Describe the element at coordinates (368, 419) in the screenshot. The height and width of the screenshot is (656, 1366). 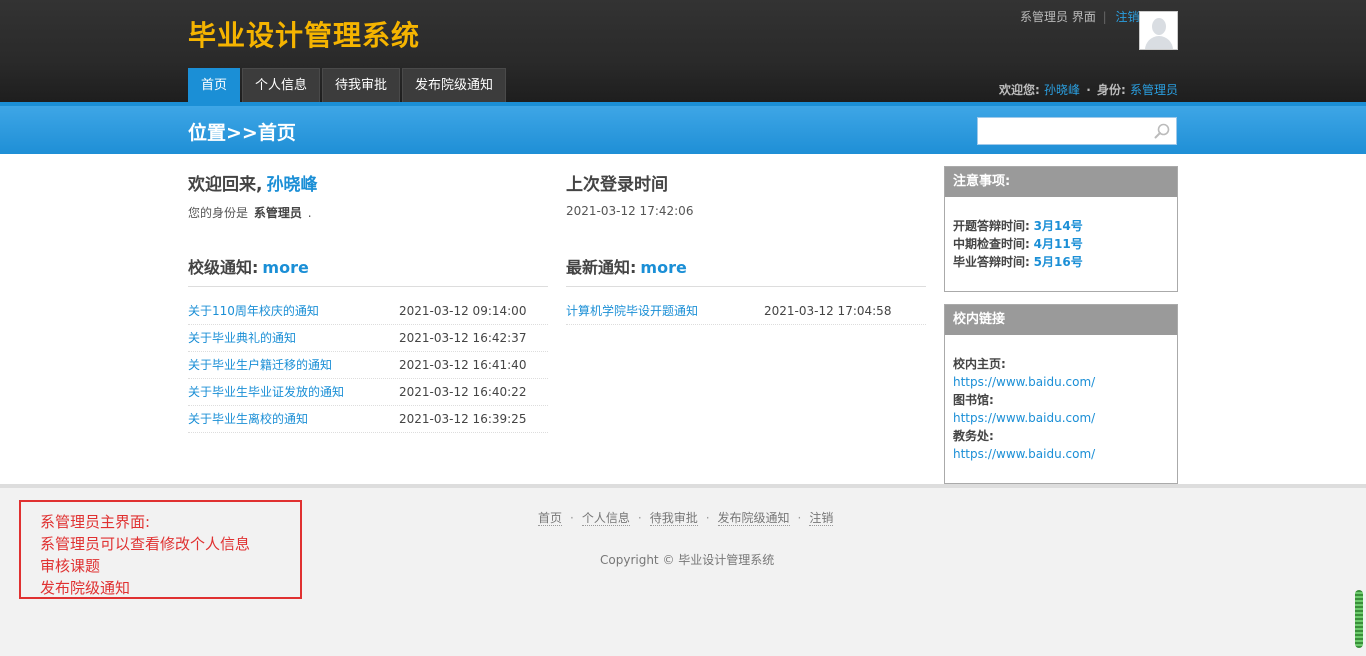
I see `list-item: 关于毕业生离校的通知 2021-03-12 16:39:25` at that location.